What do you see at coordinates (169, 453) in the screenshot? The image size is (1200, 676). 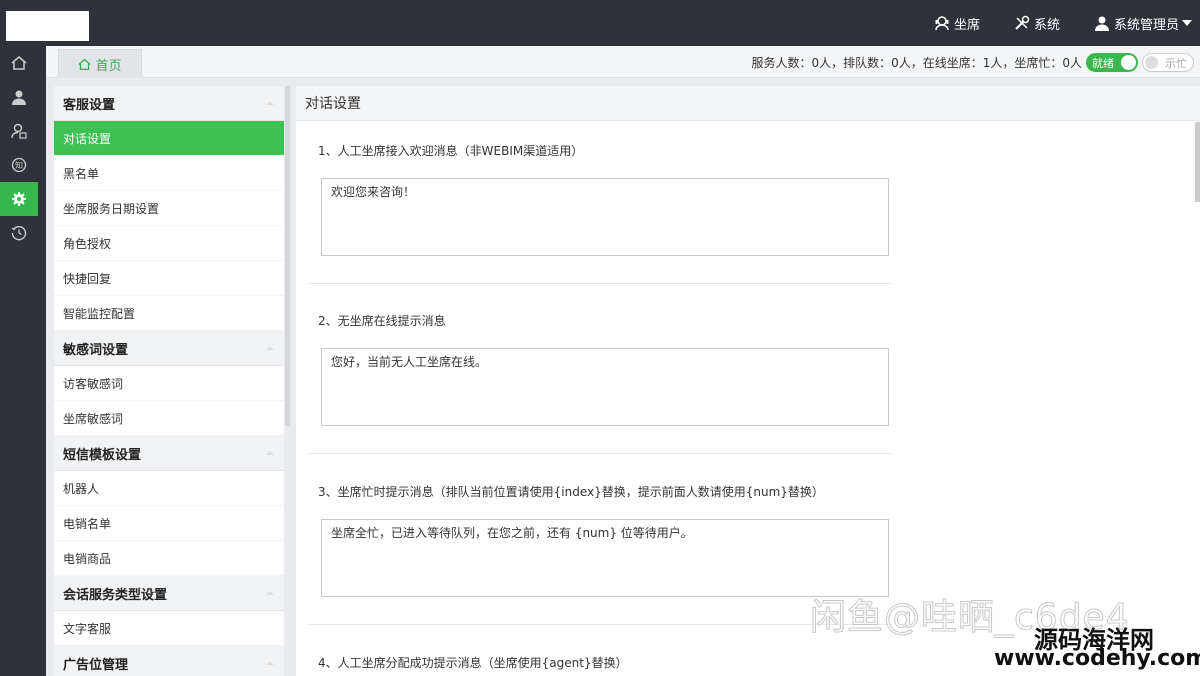 I see `menu-group-sms-templates: 短信模板设置` at bounding box center [169, 453].